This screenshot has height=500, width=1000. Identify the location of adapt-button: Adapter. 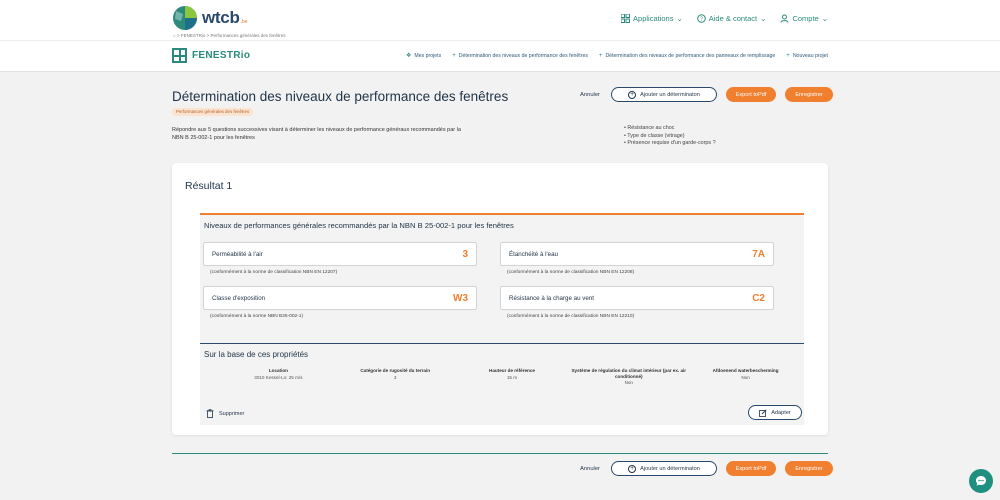
(775, 412).